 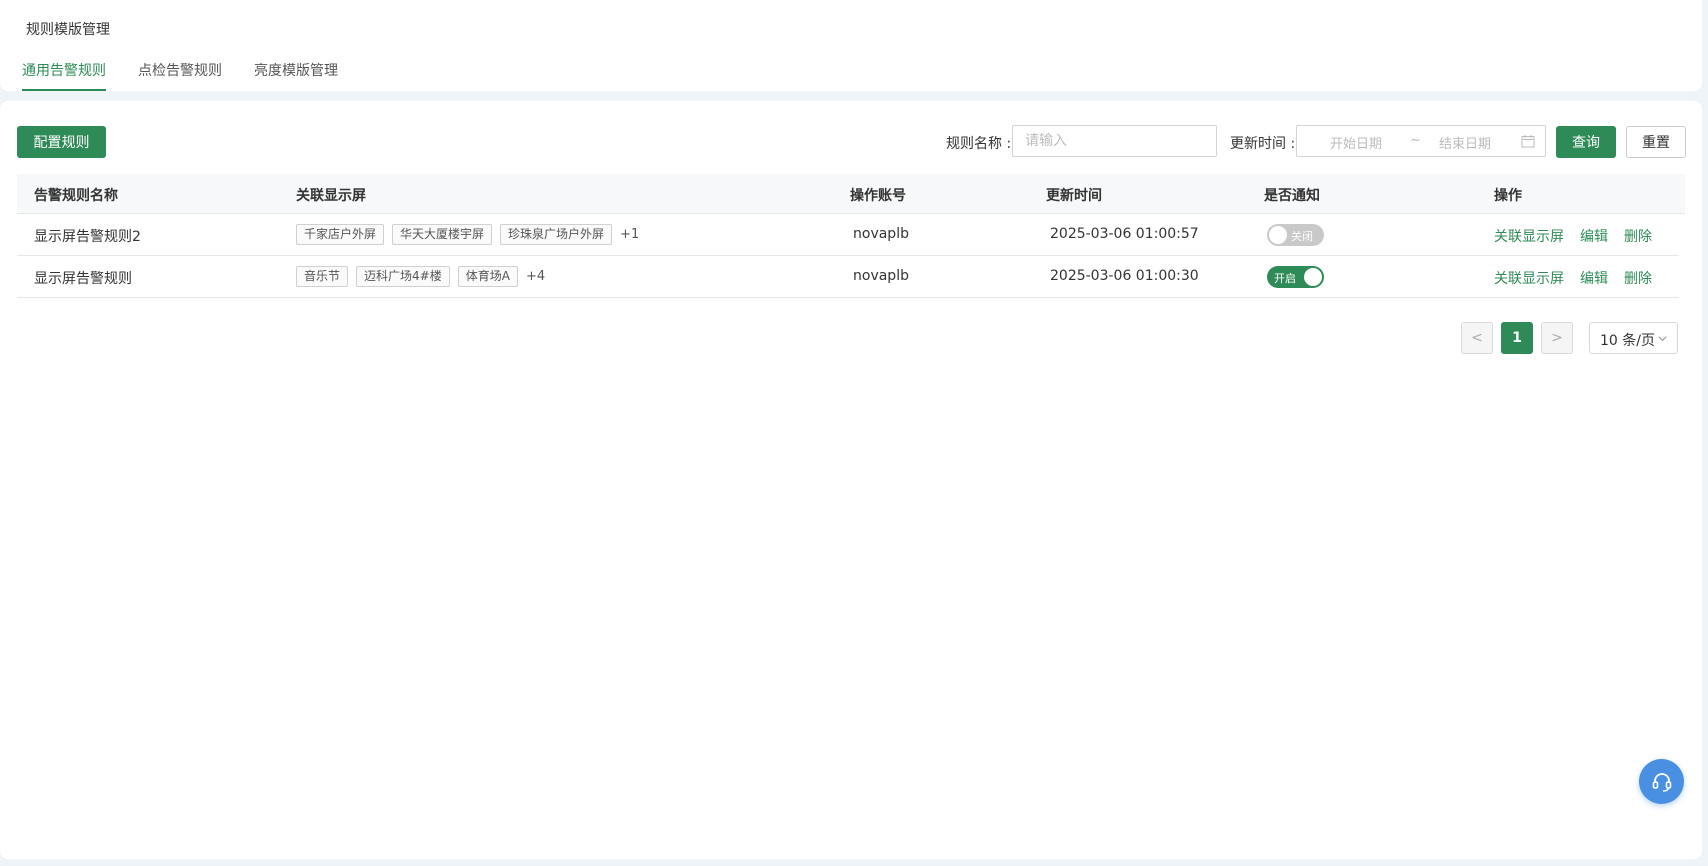 I want to click on tab-inspection-alarm-rules: 点检告警规则, so click(x=180, y=75).